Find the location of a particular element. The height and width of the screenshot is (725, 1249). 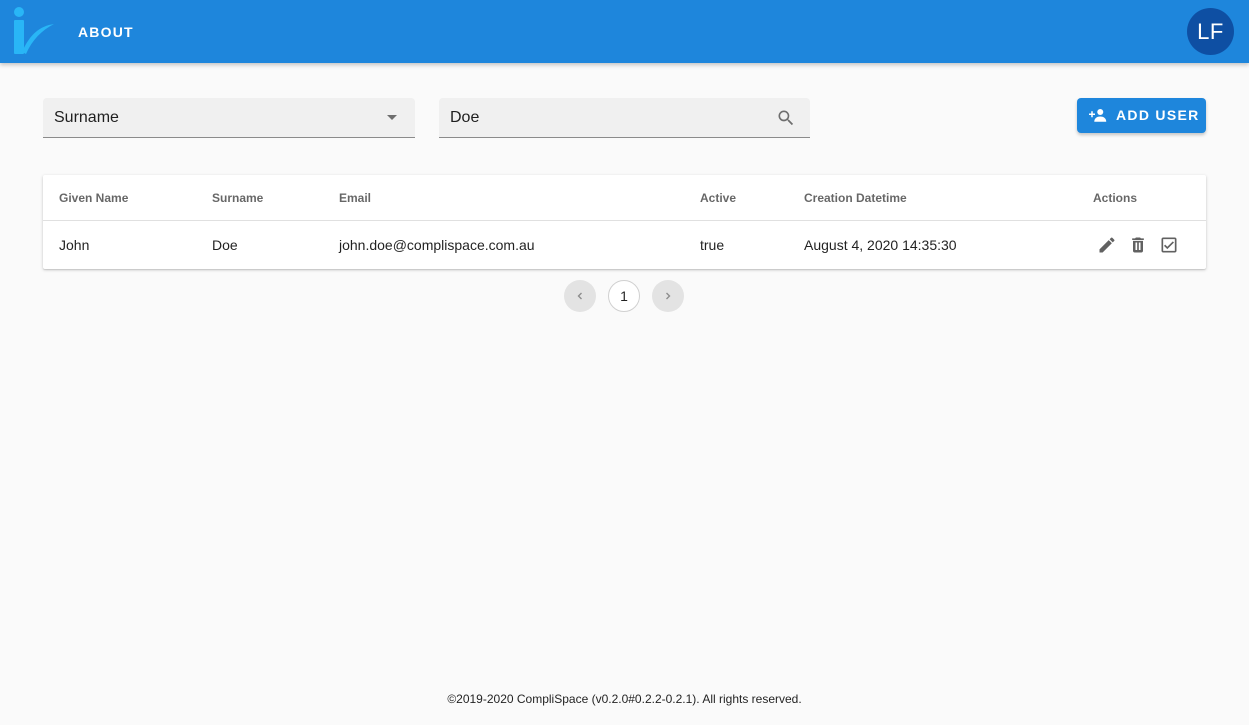

delete-icon is located at coordinates (1138, 245).